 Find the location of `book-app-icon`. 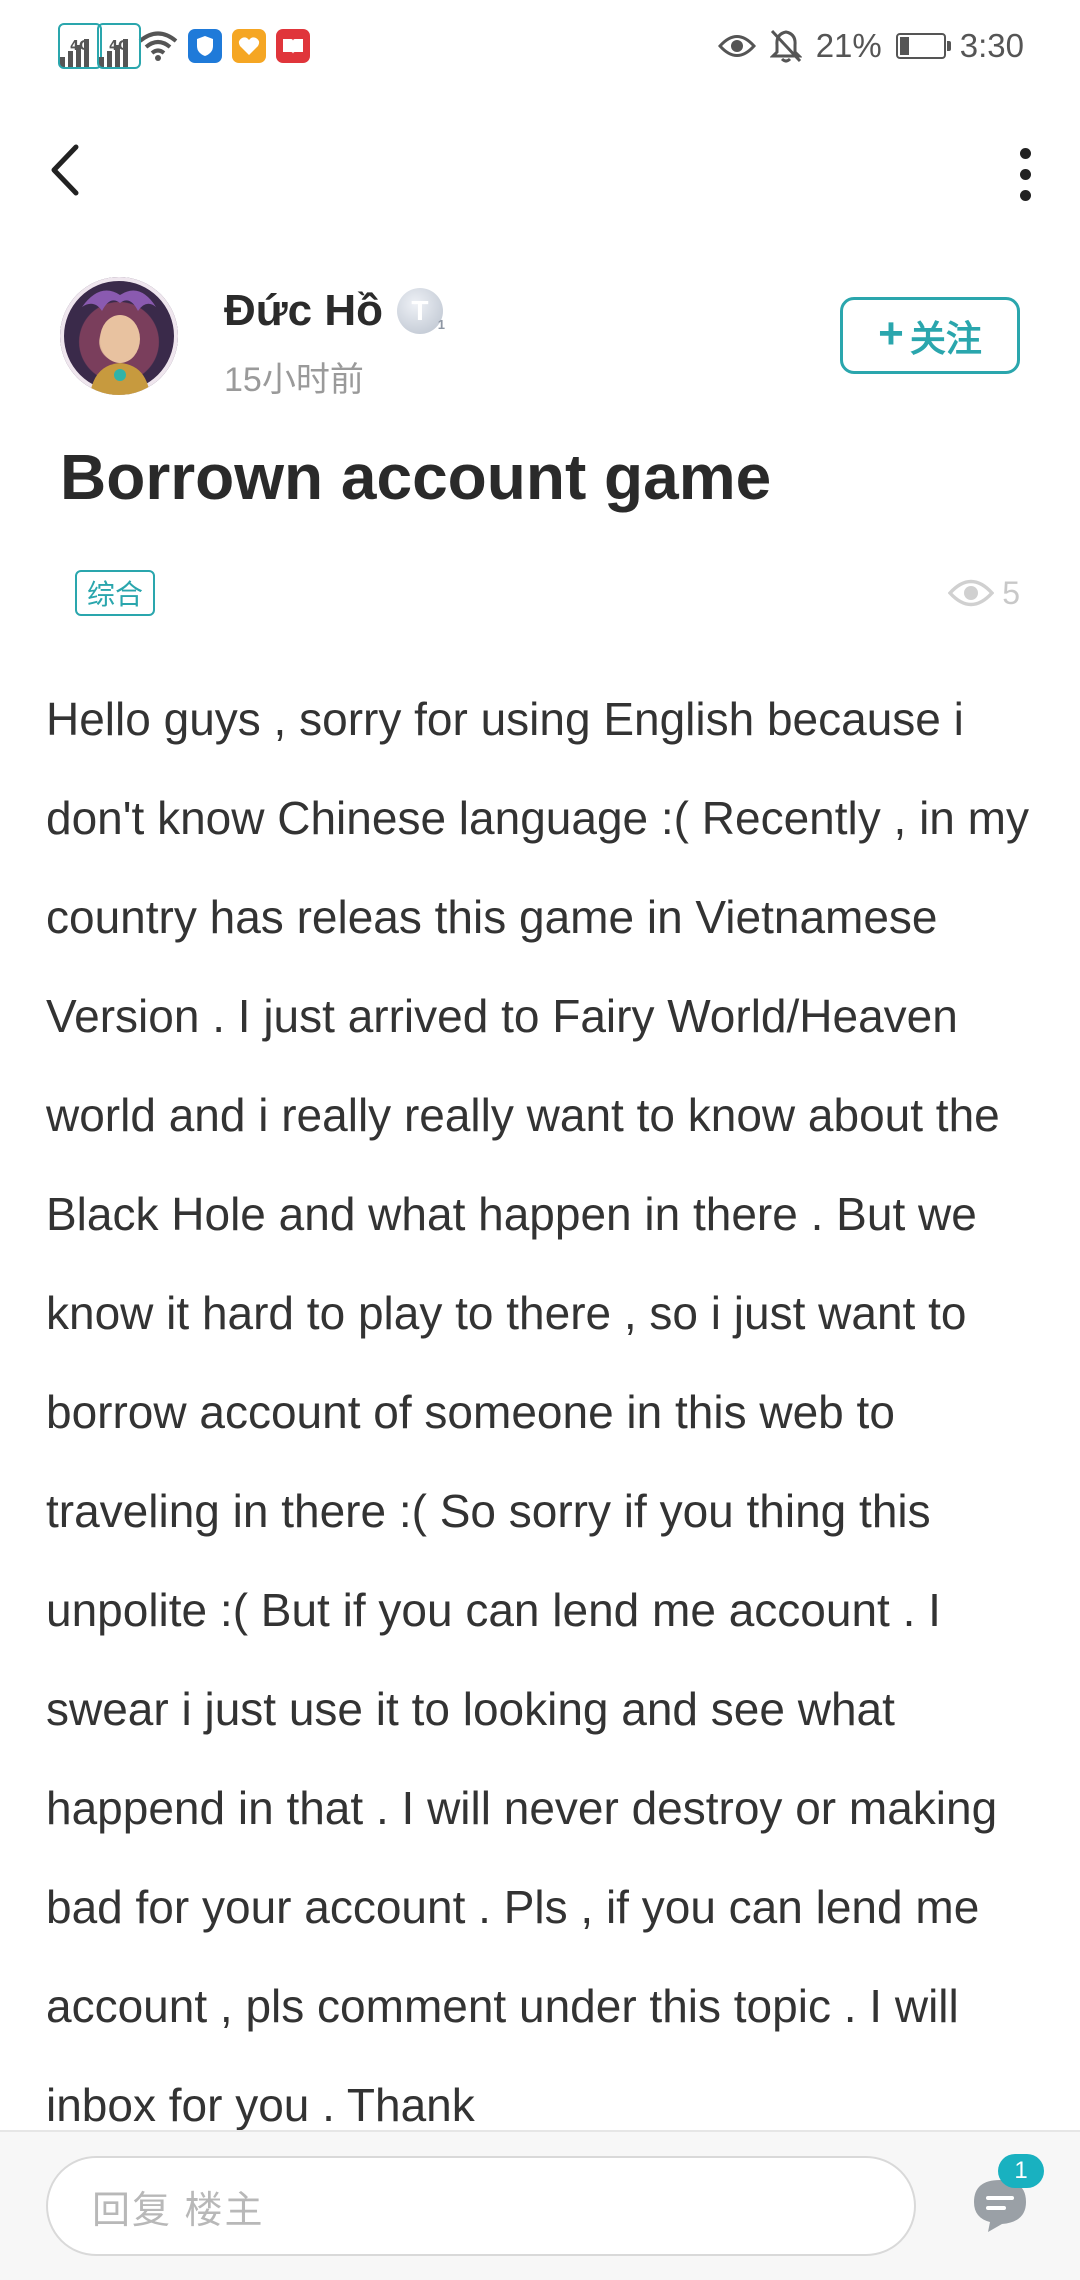

book-app-icon is located at coordinates (293, 46).